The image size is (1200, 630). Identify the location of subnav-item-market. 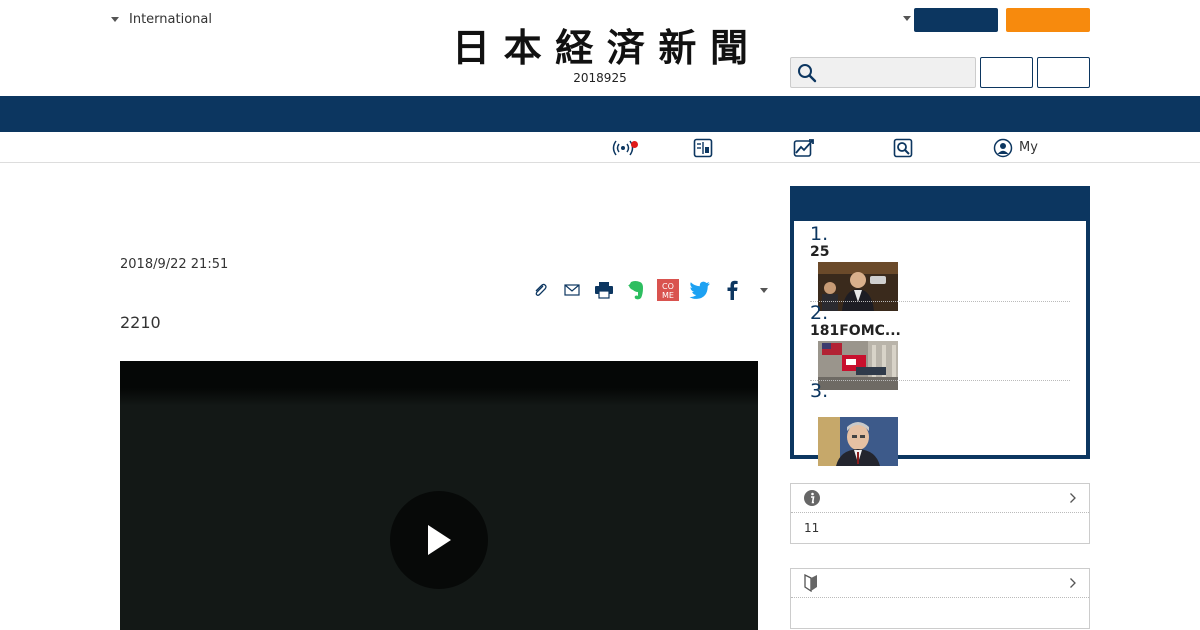
(807, 147).